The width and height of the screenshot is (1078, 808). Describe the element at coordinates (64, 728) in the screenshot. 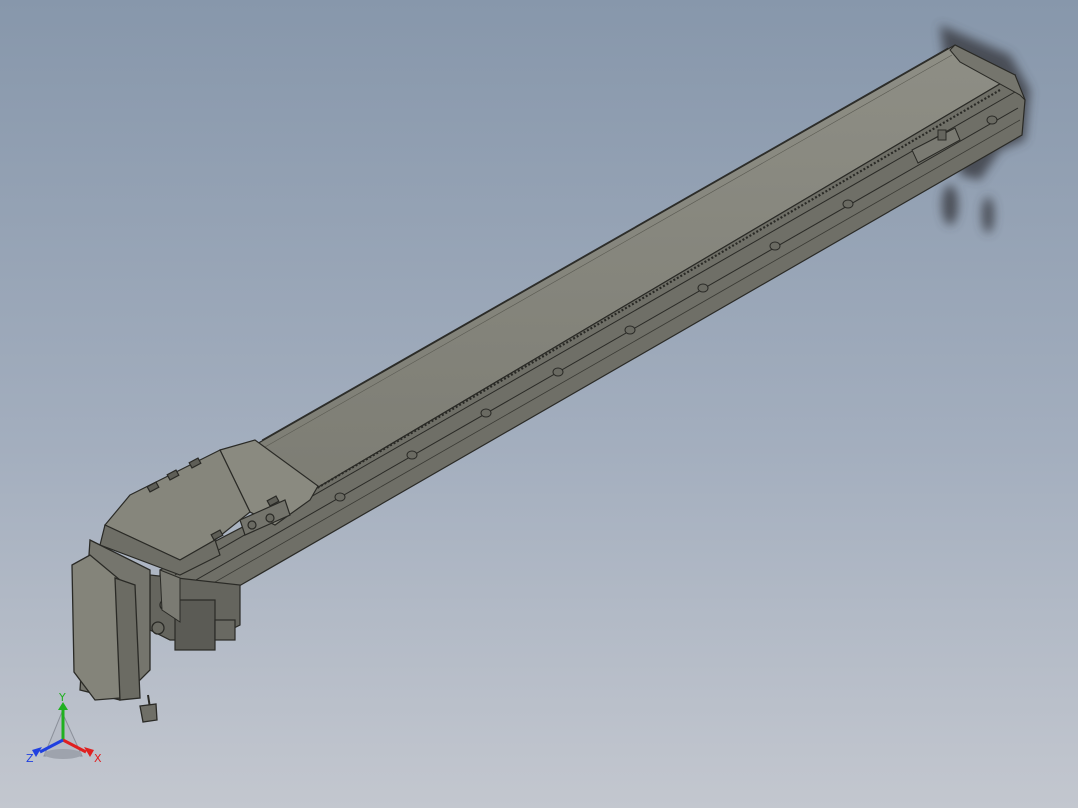

I see `coordinate-triad: Y X Z` at that location.